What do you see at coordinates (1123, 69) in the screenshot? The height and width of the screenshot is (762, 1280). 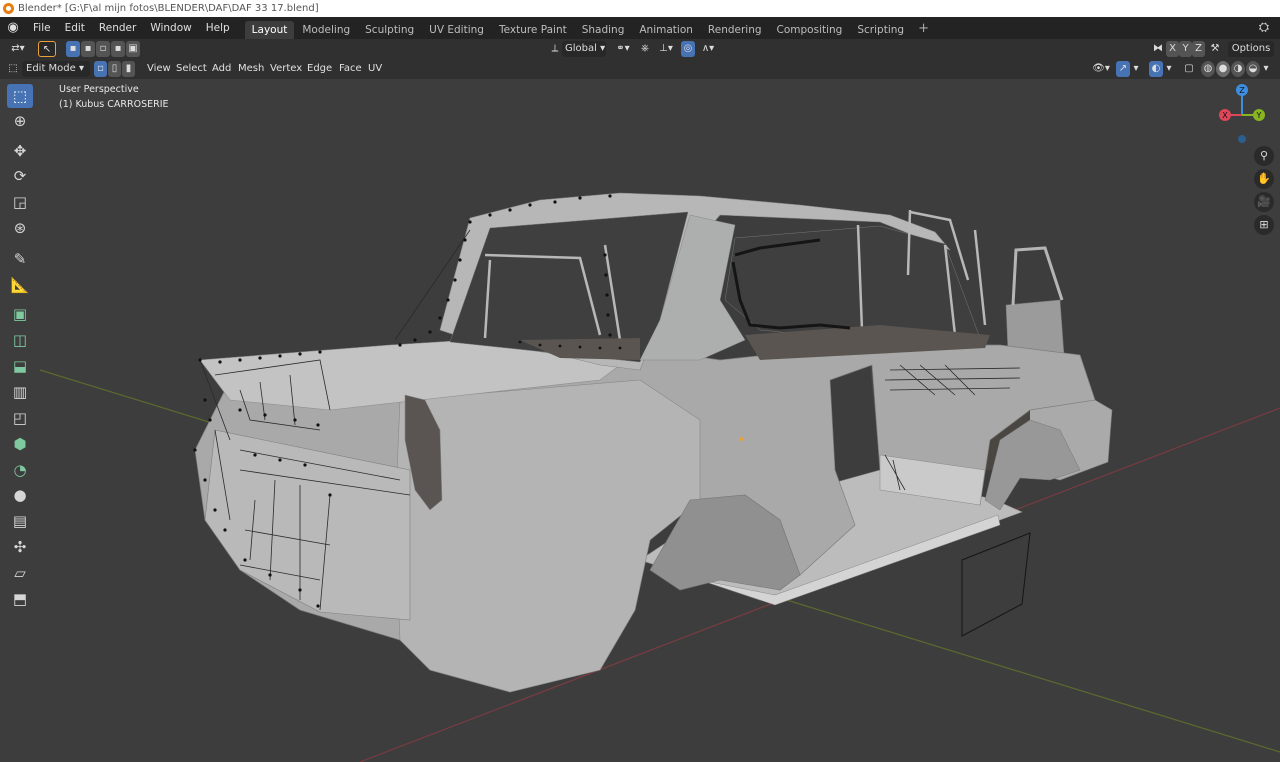 I see `gizmo-toggle-icon: ↗` at bounding box center [1123, 69].